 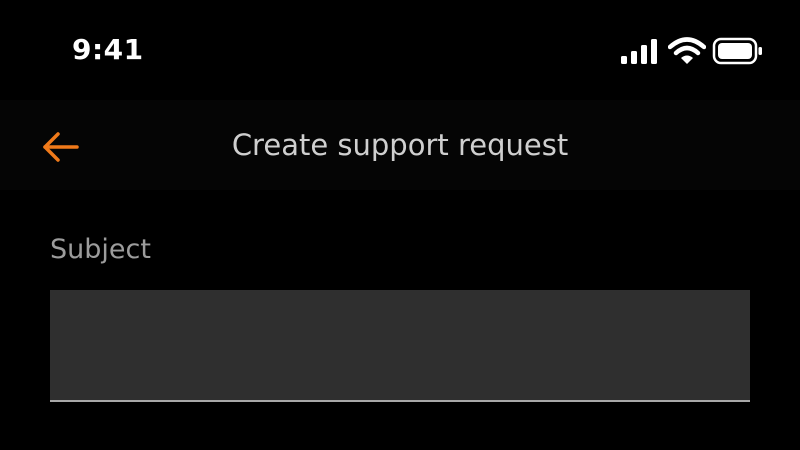 What do you see at coordinates (100, 249) in the screenshot?
I see `subject-label: Subject` at bounding box center [100, 249].